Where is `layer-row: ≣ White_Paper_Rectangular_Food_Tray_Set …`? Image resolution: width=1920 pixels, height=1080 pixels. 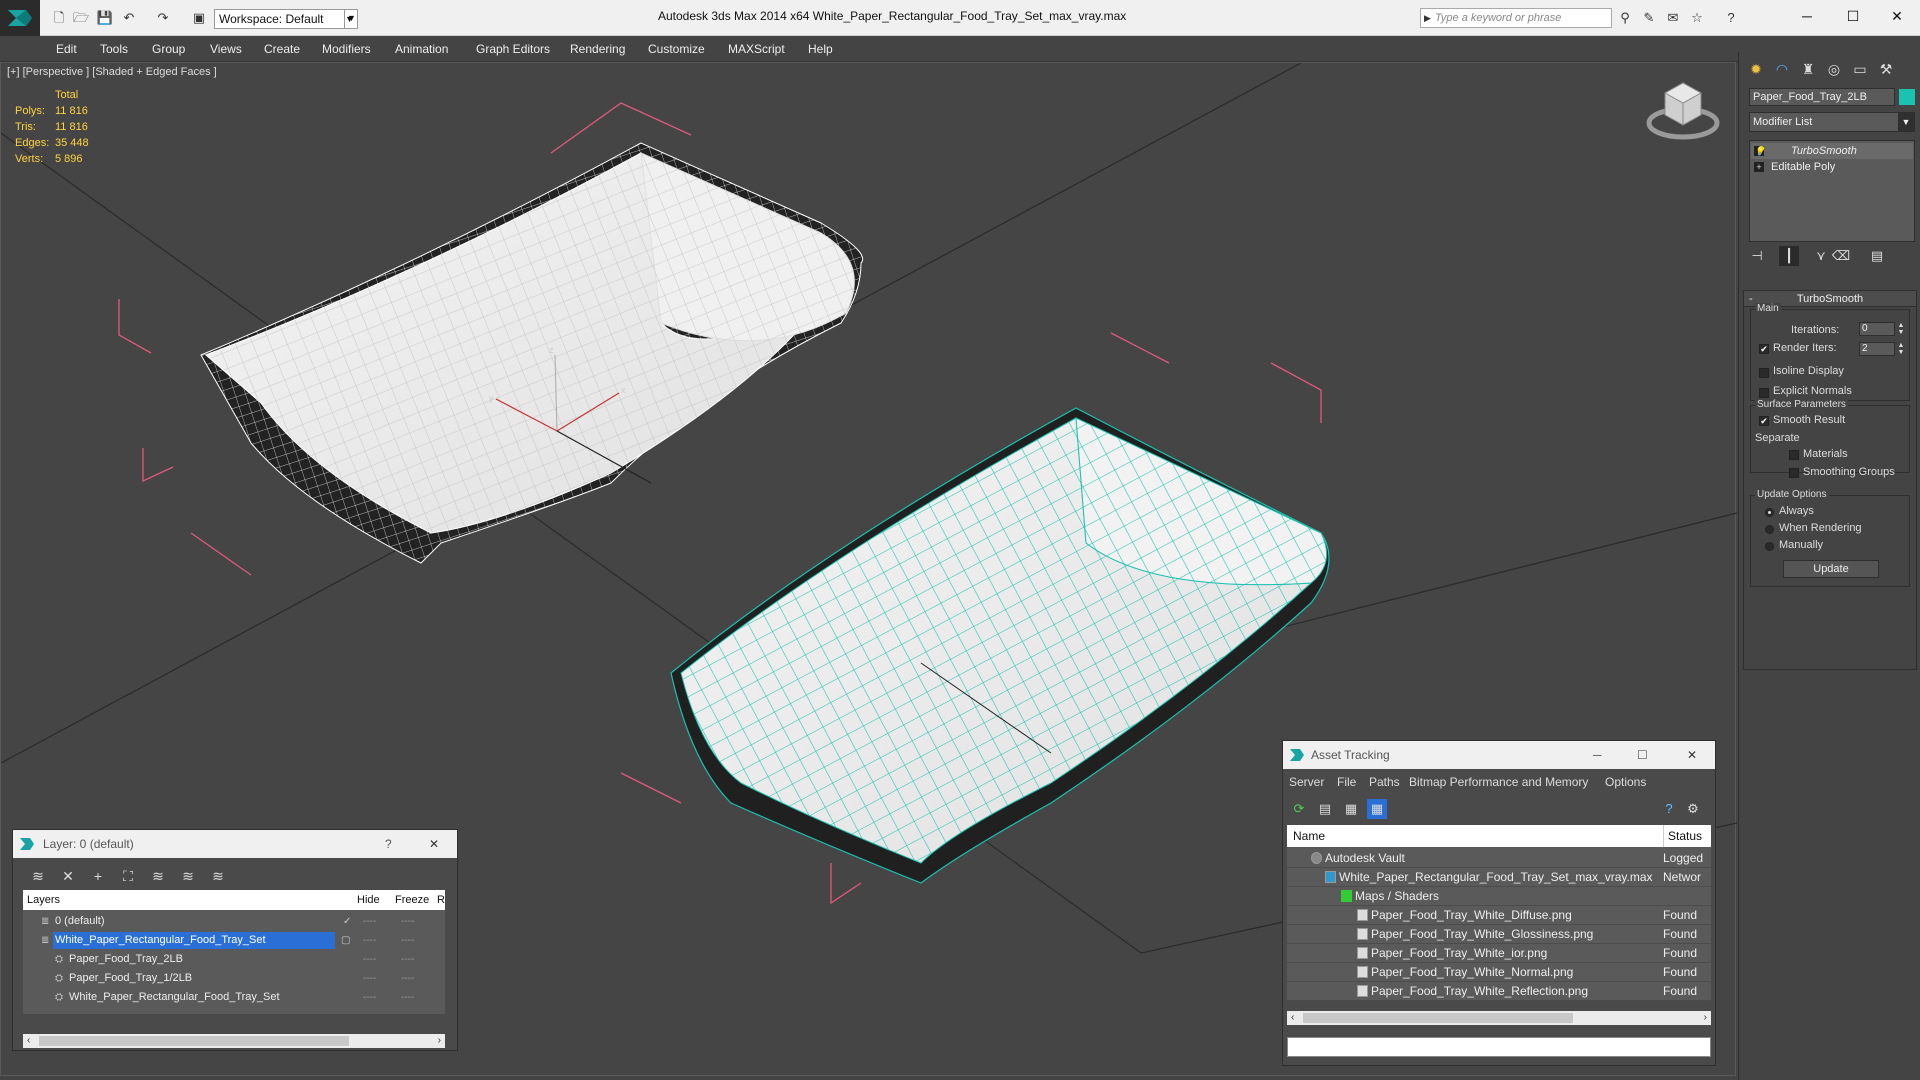 layer-row: ≣ White_Paper_Rectangular_Food_Tray_Set … is located at coordinates (234, 940).